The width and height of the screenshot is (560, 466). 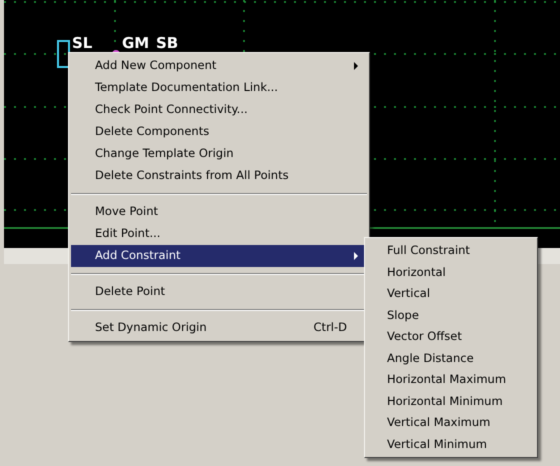 What do you see at coordinates (167, 43) in the screenshot?
I see `point-label: SB` at bounding box center [167, 43].